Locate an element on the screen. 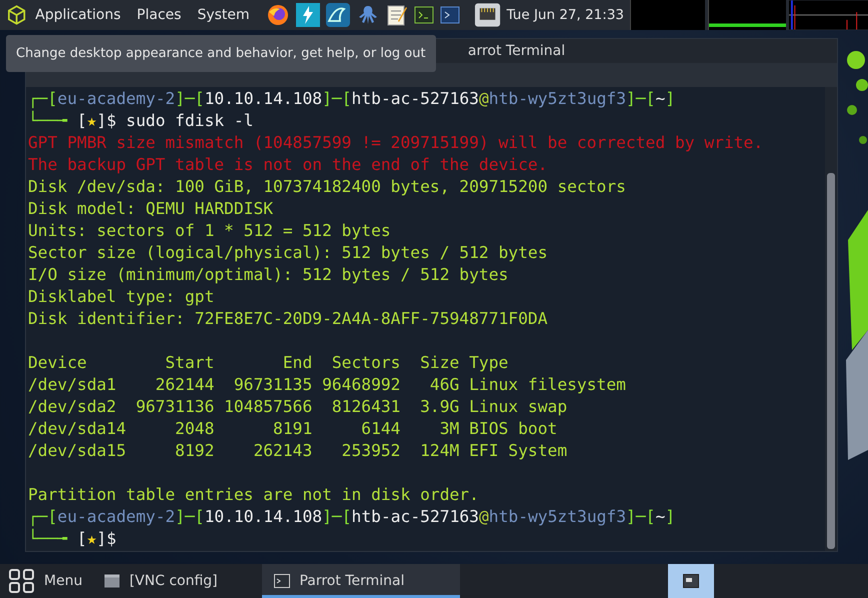  browser-icon is located at coordinates (278, 15).